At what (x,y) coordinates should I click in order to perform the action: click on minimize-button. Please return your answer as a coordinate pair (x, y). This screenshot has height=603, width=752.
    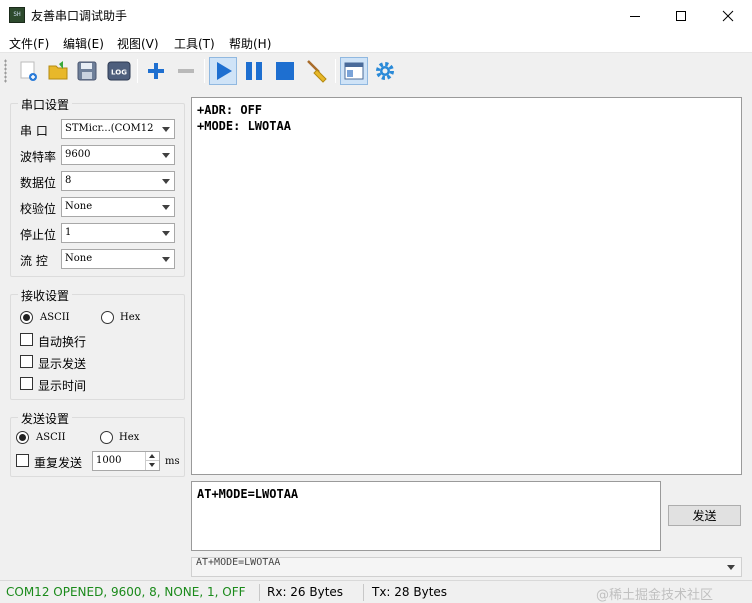
    Looking at the image, I should click on (635, 15).